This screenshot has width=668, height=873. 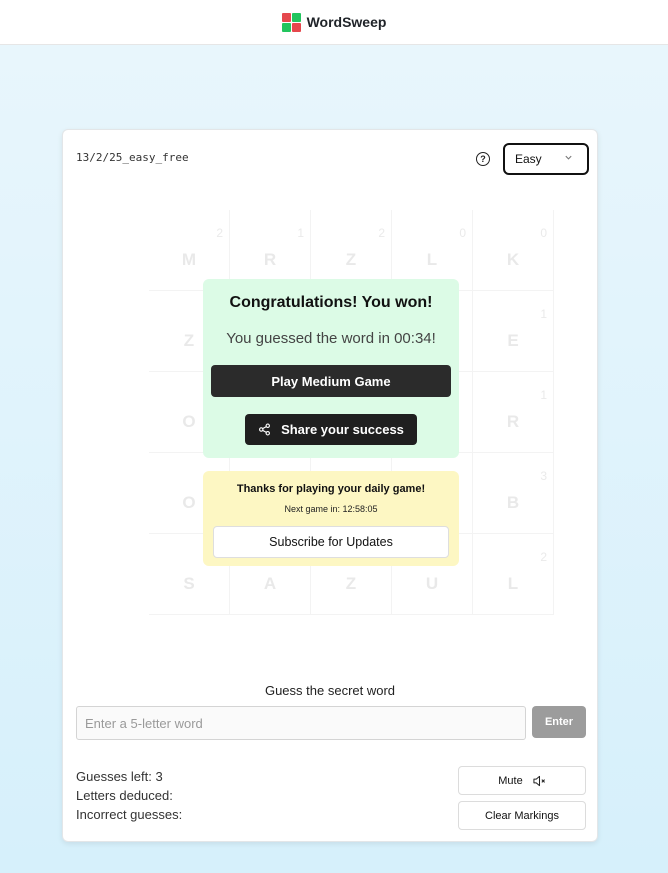 What do you see at coordinates (124, 795) in the screenshot?
I see `letters-deduced: Letters deduced:` at bounding box center [124, 795].